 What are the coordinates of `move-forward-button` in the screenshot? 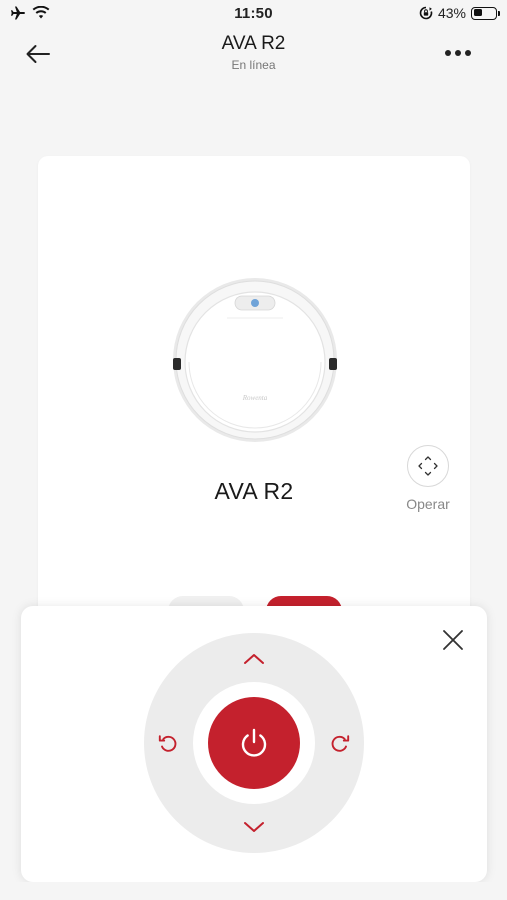 It's located at (254, 659).